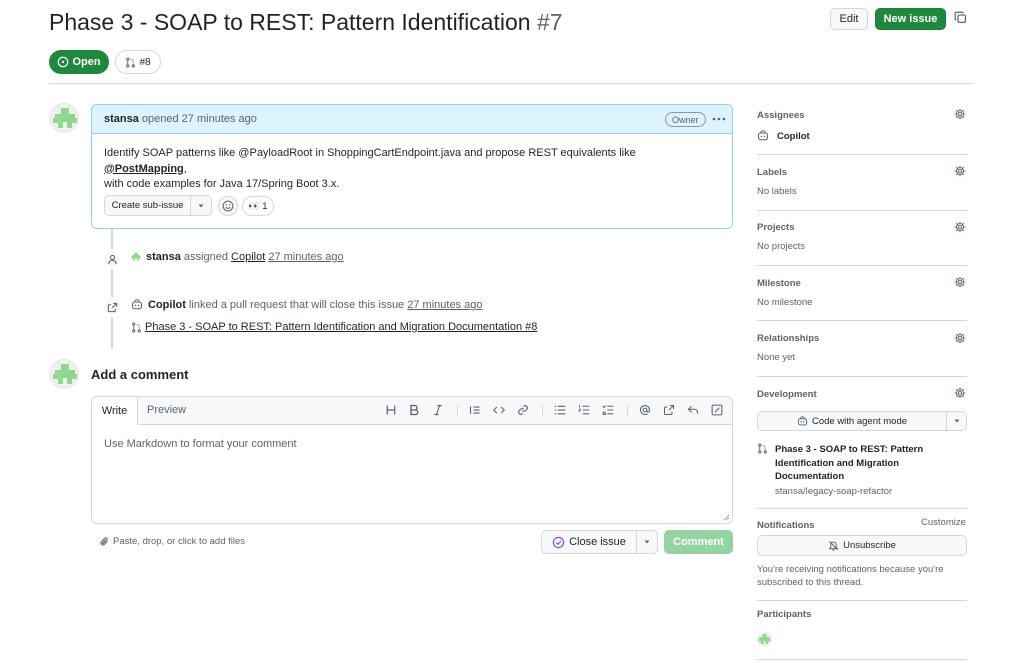  I want to click on code-with-agent-main: Code with agent mode, so click(852, 421).